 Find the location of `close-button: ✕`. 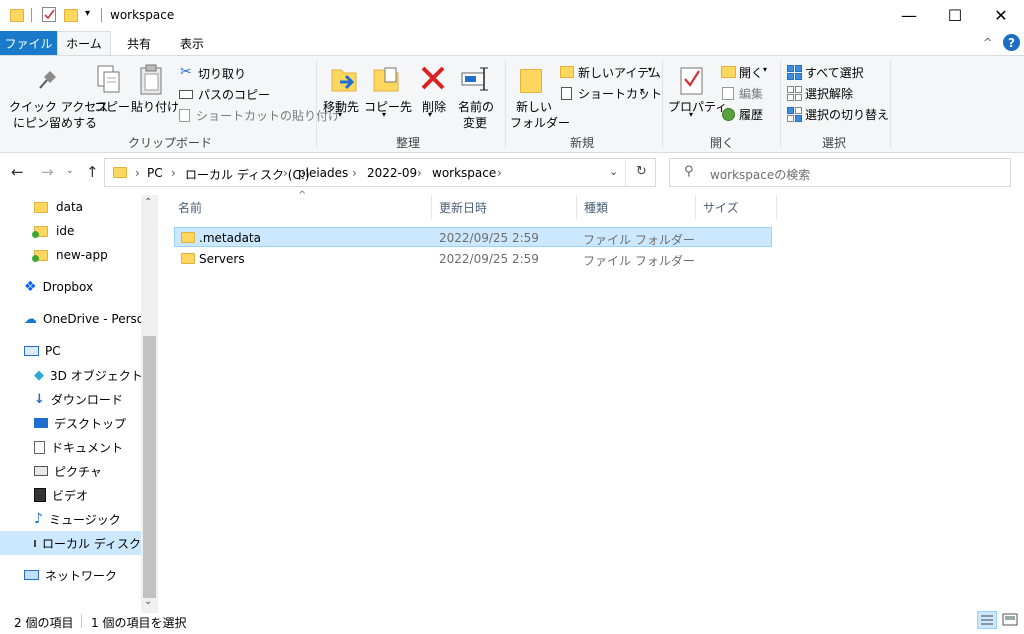

close-button: ✕ is located at coordinates (1001, 15).